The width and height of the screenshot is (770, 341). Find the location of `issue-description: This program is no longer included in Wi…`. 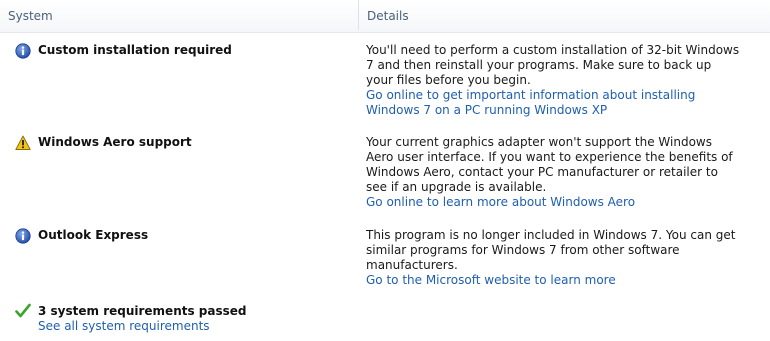

issue-description: This program is no longer included in Wi… is located at coordinates (551, 250).